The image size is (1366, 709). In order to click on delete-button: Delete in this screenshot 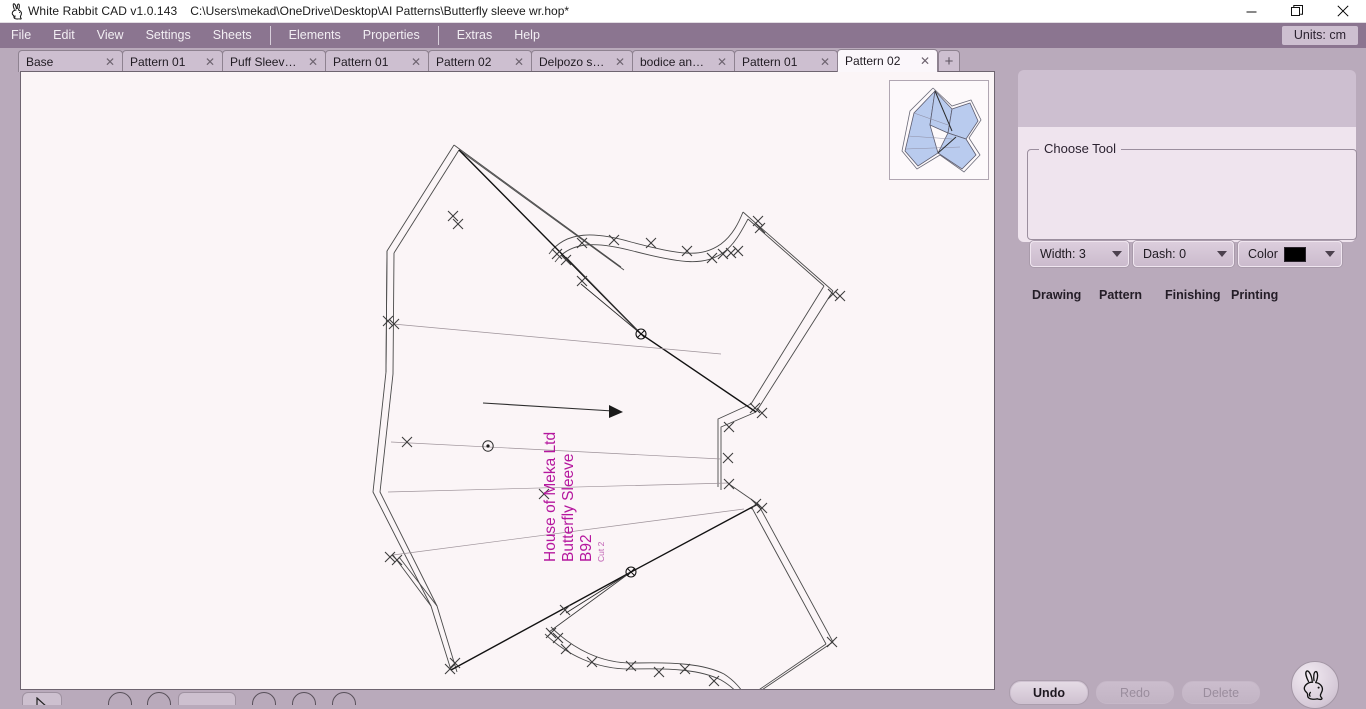, I will do `click(1221, 692)`.